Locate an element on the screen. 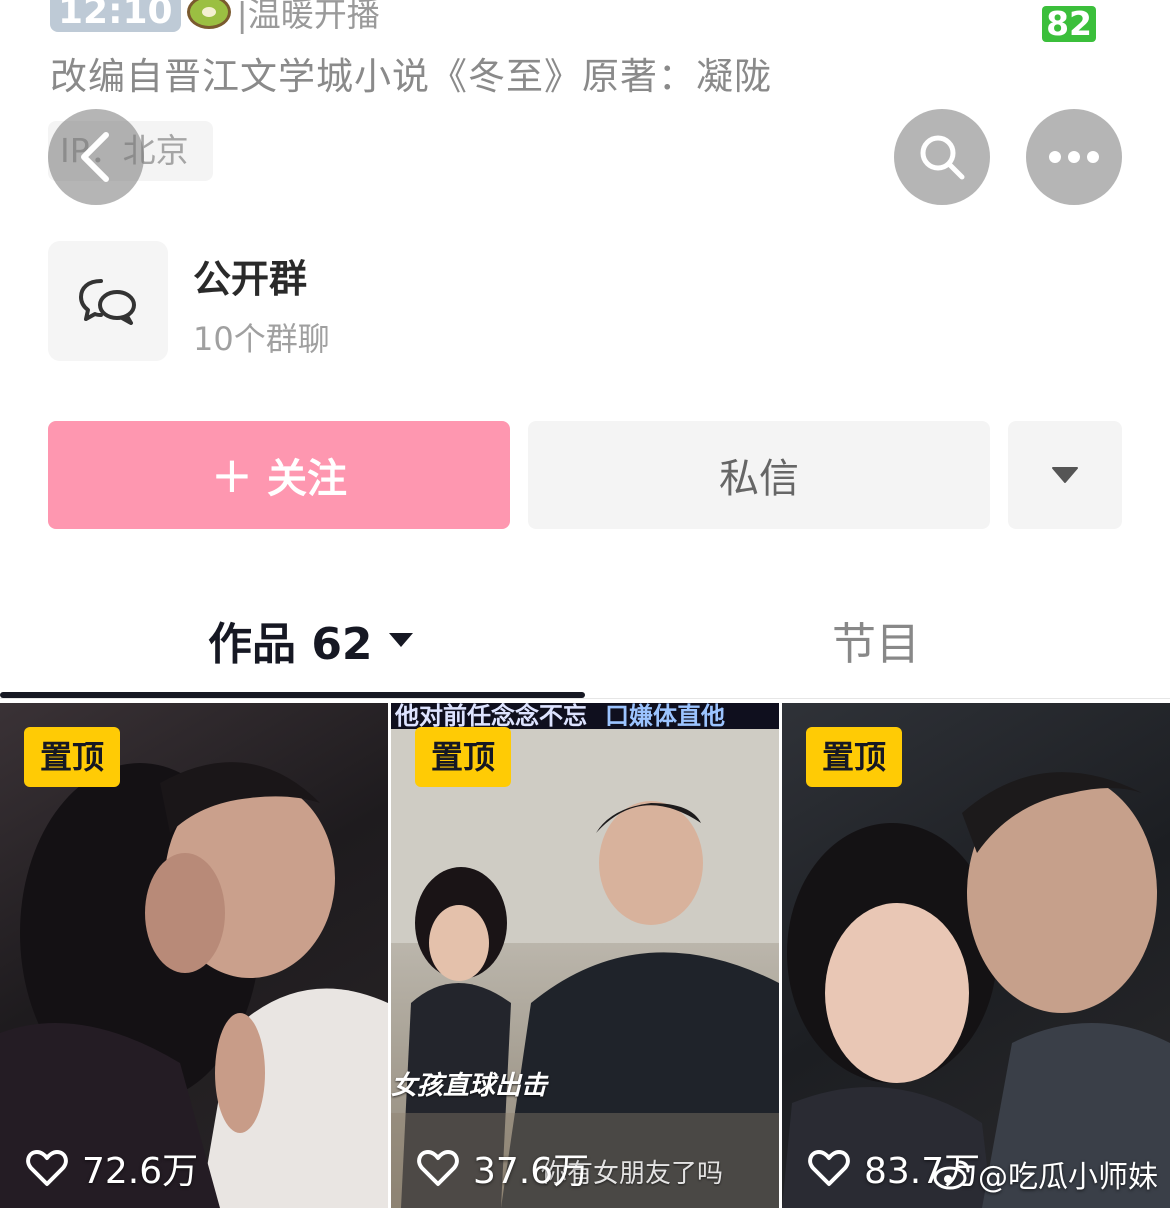 The height and width of the screenshot is (1208, 1170). message-button: 私信 is located at coordinates (759, 475).